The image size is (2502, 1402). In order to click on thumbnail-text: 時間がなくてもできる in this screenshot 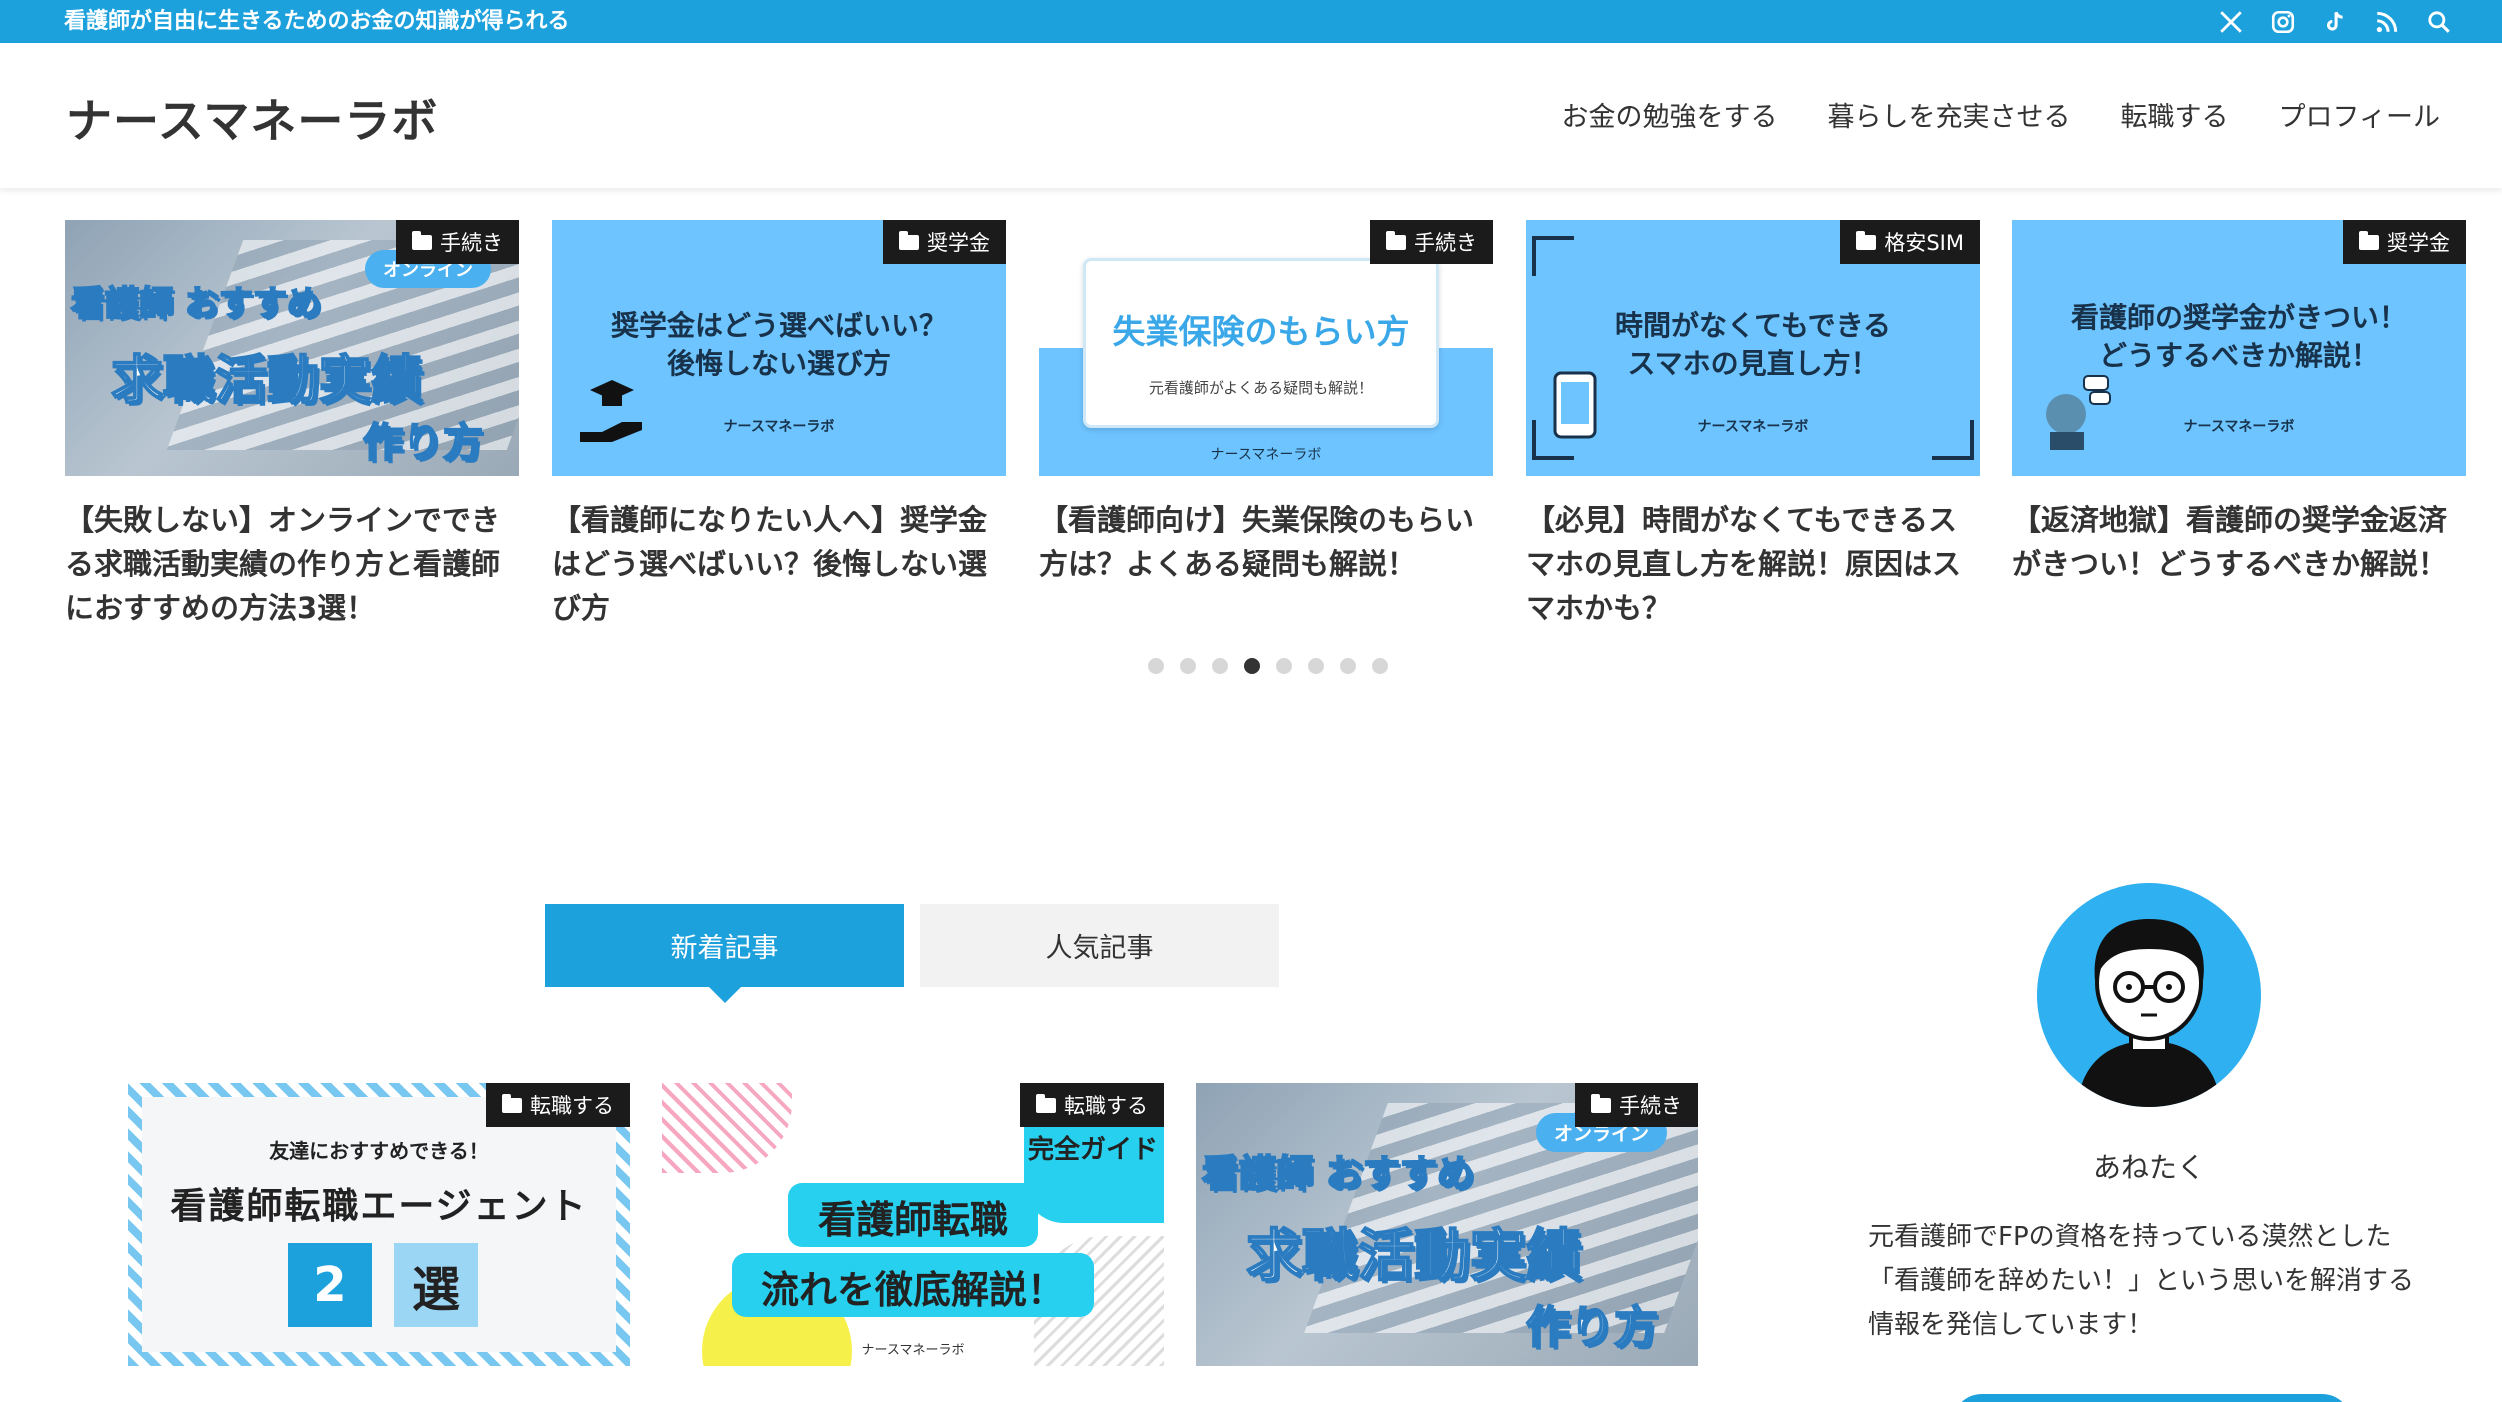, I will do `click(1753, 325)`.